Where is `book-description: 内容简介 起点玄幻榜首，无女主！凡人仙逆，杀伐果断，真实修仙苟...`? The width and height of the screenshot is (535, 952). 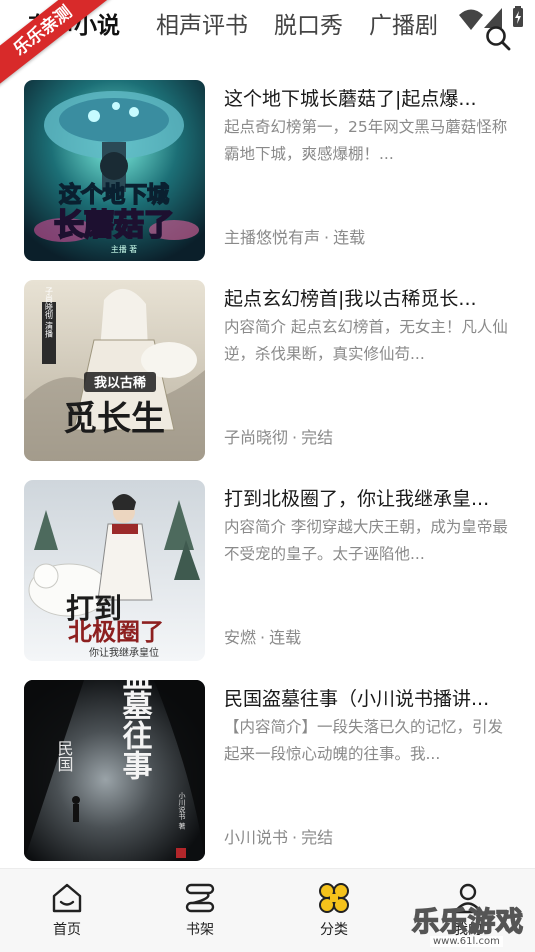 book-description: 内容简介 起点玄幻榜首，无女主！凡人仙逆，杀伐果断，真实修仙苟... is located at coordinates (366, 340).